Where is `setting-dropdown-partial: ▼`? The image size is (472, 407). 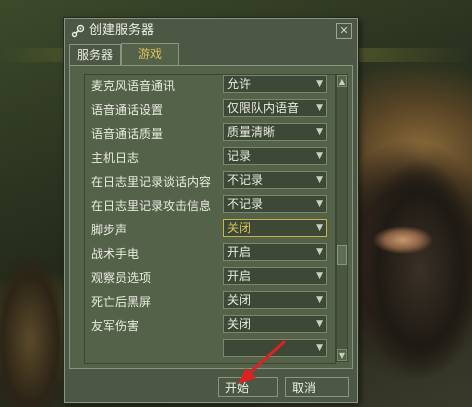
setting-dropdown-partial: ▼ is located at coordinates (275, 348).